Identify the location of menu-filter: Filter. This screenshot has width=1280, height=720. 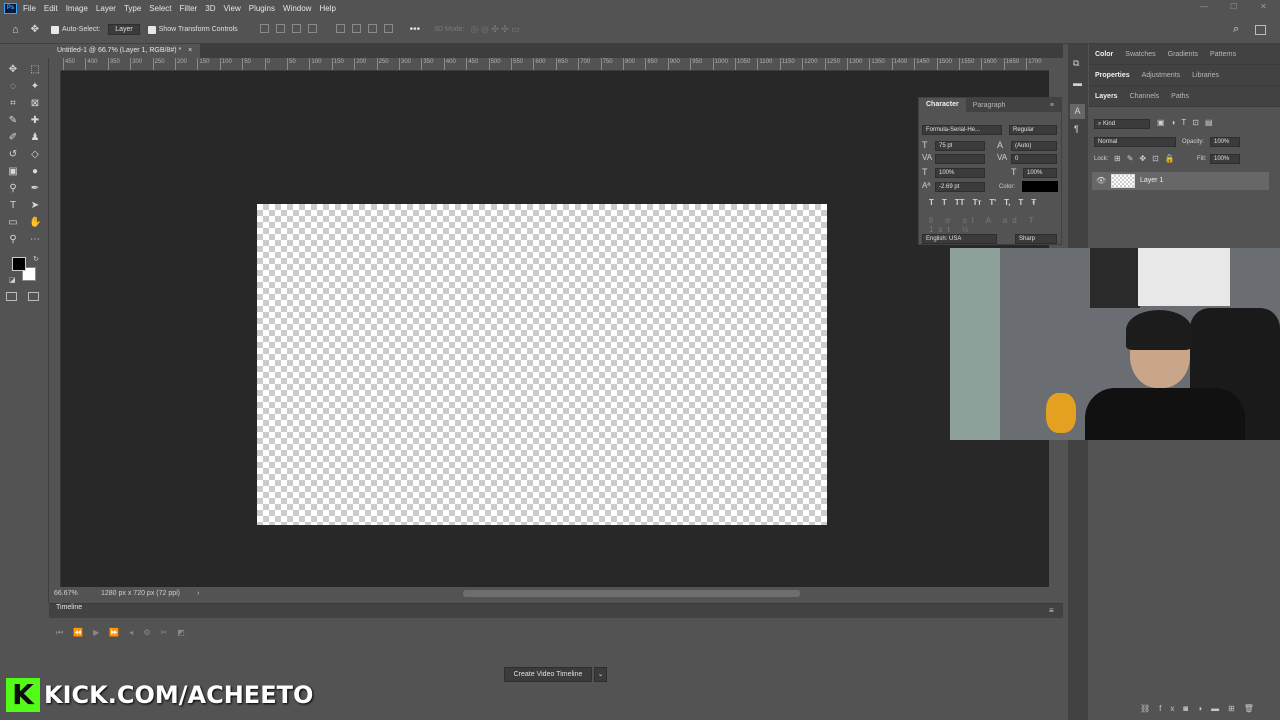
(189, 8).